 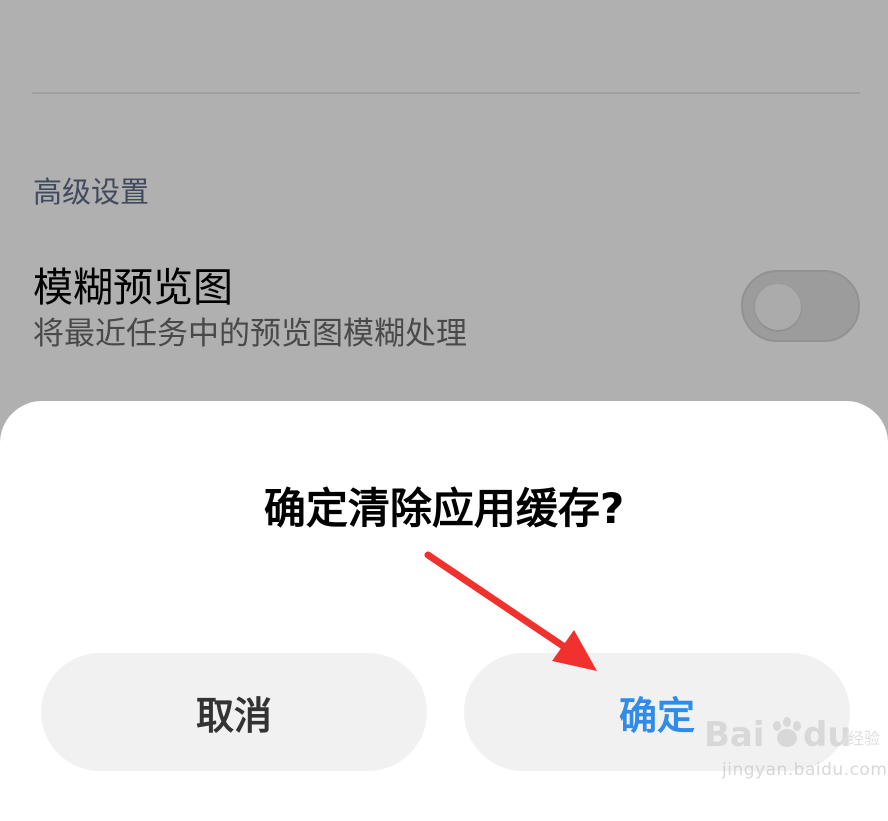 I want to click on baidu-jingyan-watermark: Bai du 经验 jingyan.baidu.com, so click(x=794, y=750).